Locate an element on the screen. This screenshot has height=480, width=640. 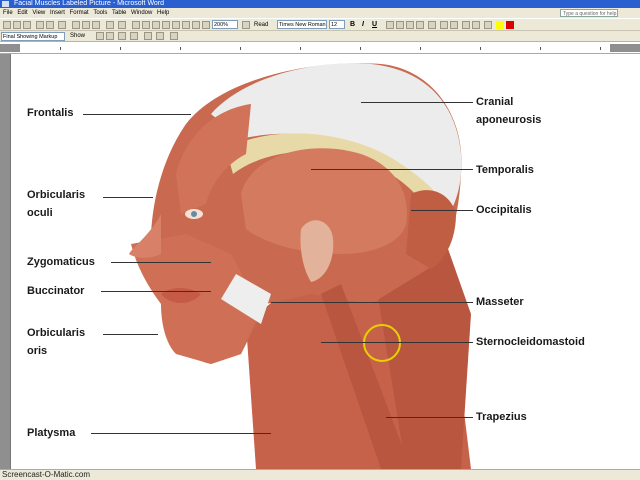
menu-window: Window is located at coordinates (141, 13).